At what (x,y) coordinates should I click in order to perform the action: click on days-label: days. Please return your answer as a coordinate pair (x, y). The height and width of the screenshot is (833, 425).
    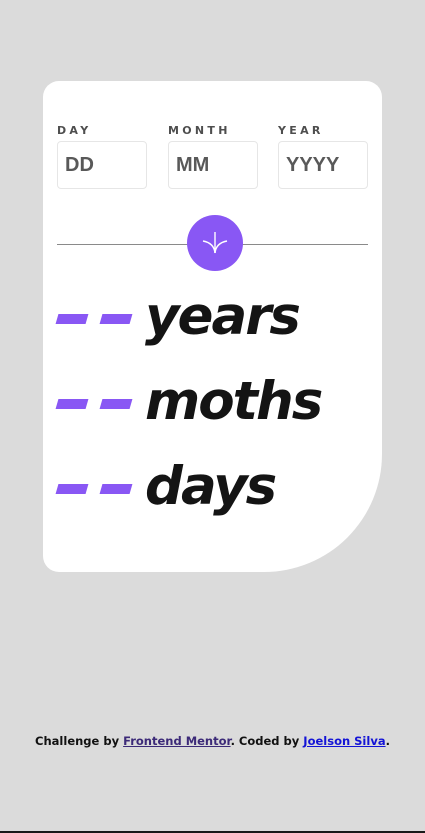
    Looking at the image, I should click on (211, 486).